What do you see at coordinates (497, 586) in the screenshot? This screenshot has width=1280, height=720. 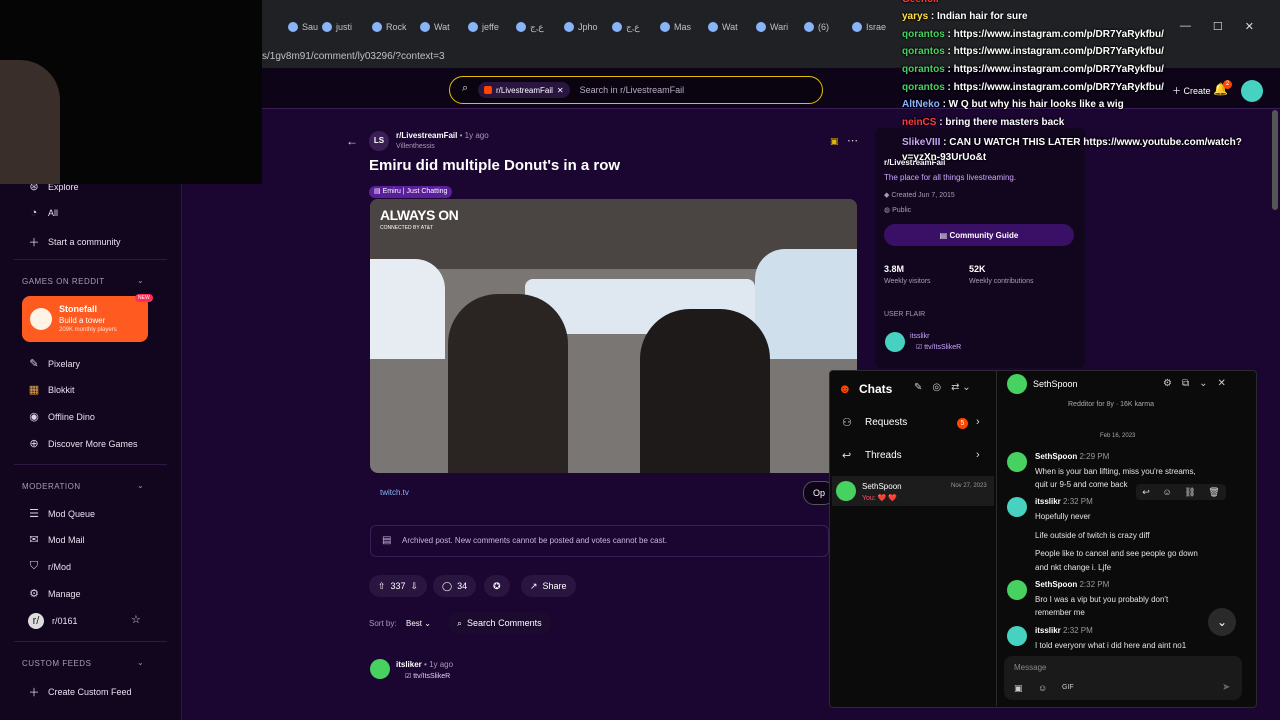 I see `award-button: ✪` at bounding box center [497, 586].